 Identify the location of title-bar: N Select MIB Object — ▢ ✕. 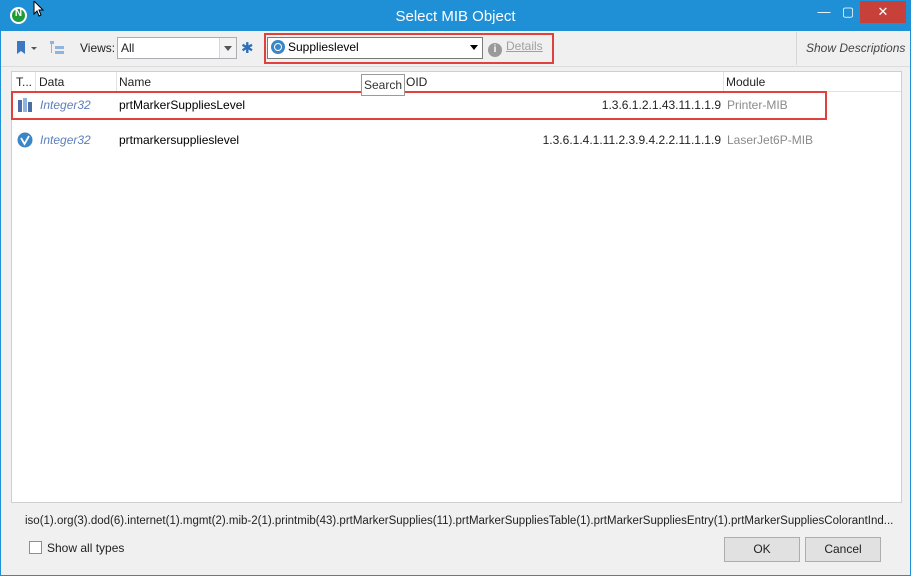
(455, 16).